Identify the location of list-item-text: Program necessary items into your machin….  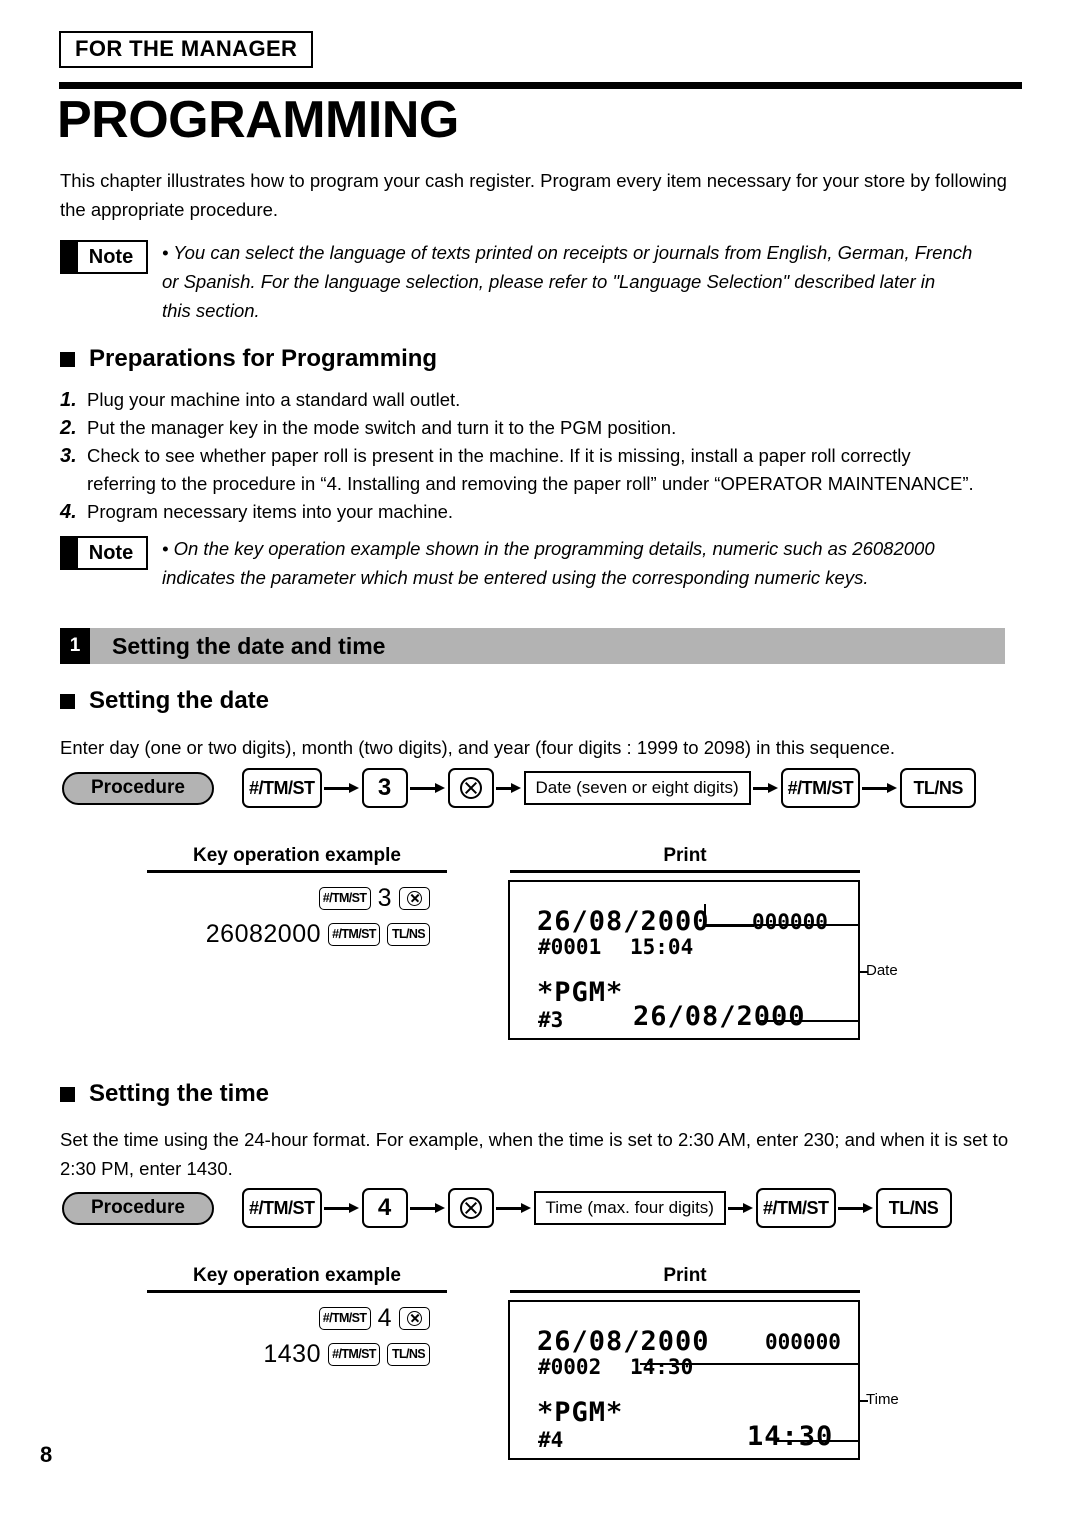
(270, 511).